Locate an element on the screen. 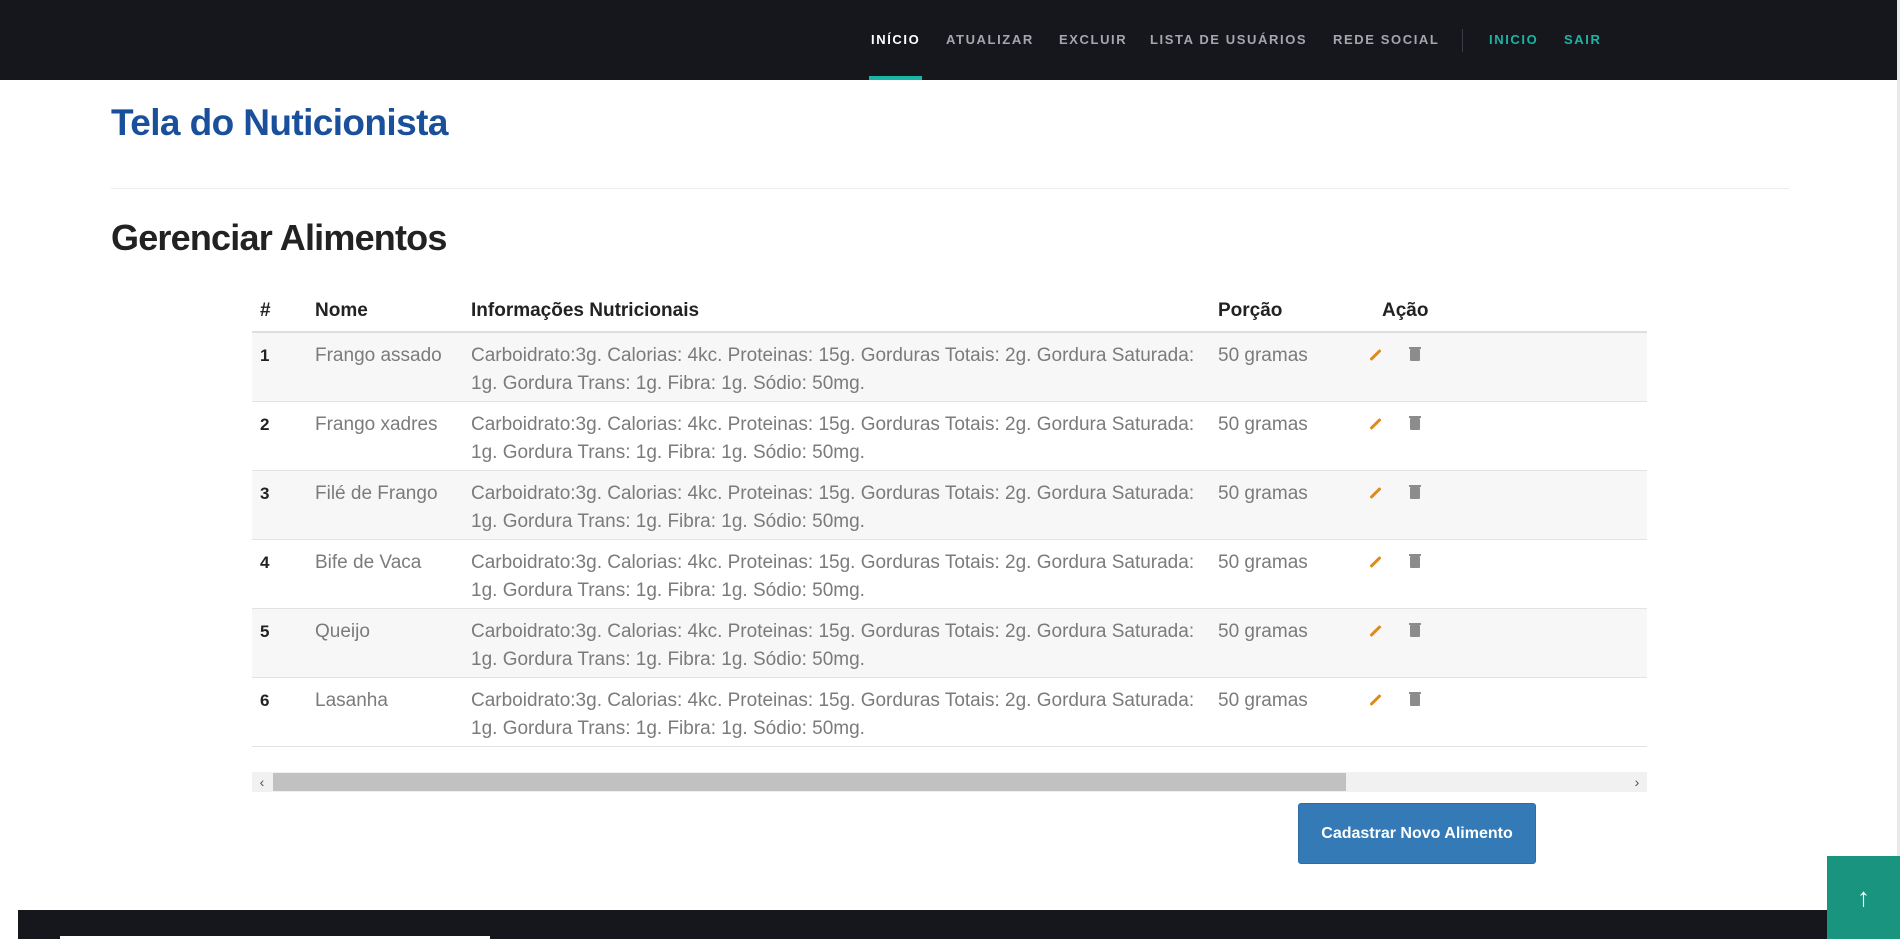  row-name: Frango assado is located at coordinates (385, 367).